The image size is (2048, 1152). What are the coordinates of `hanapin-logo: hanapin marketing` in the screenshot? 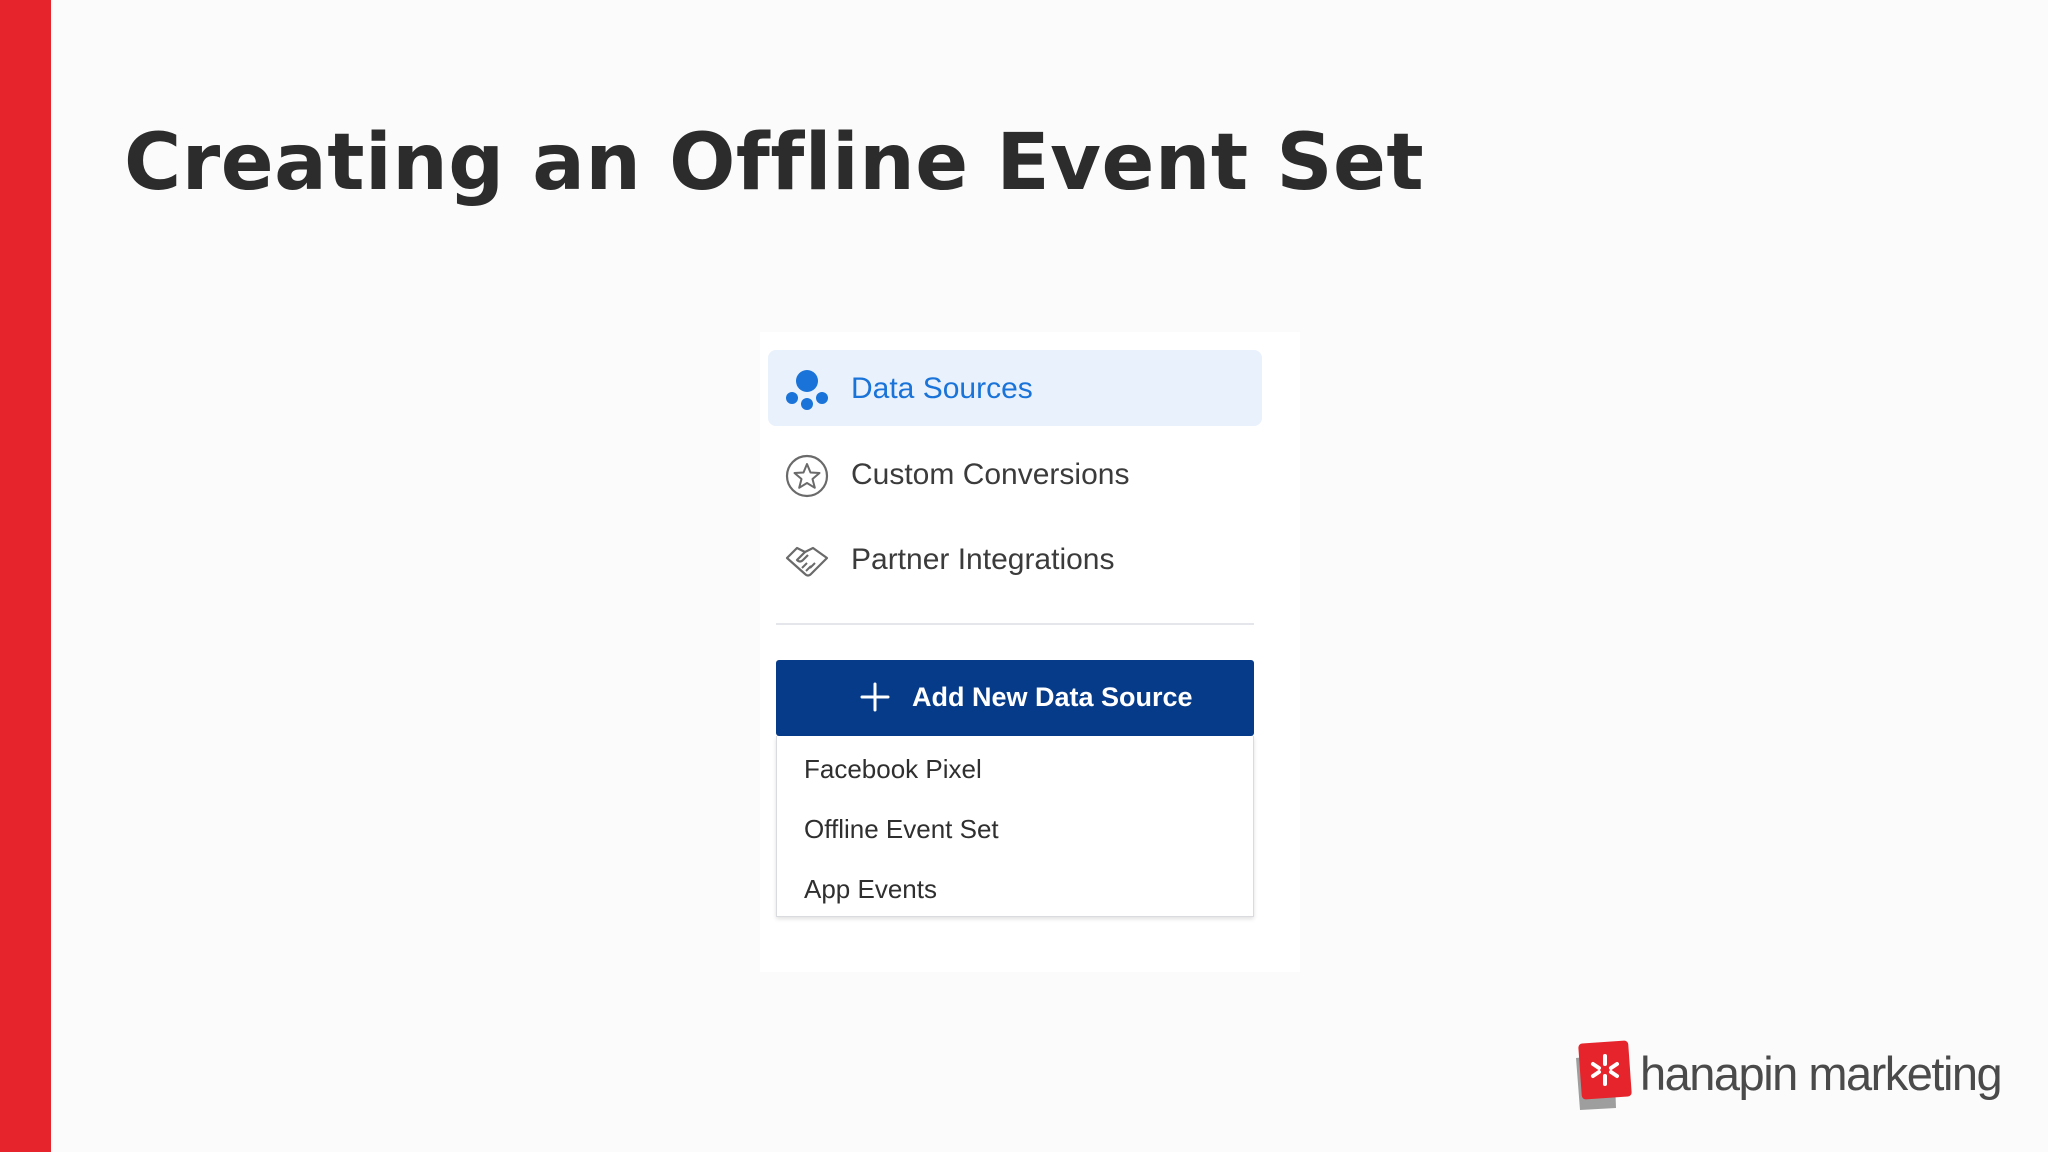 It's located at (1788, 1076).